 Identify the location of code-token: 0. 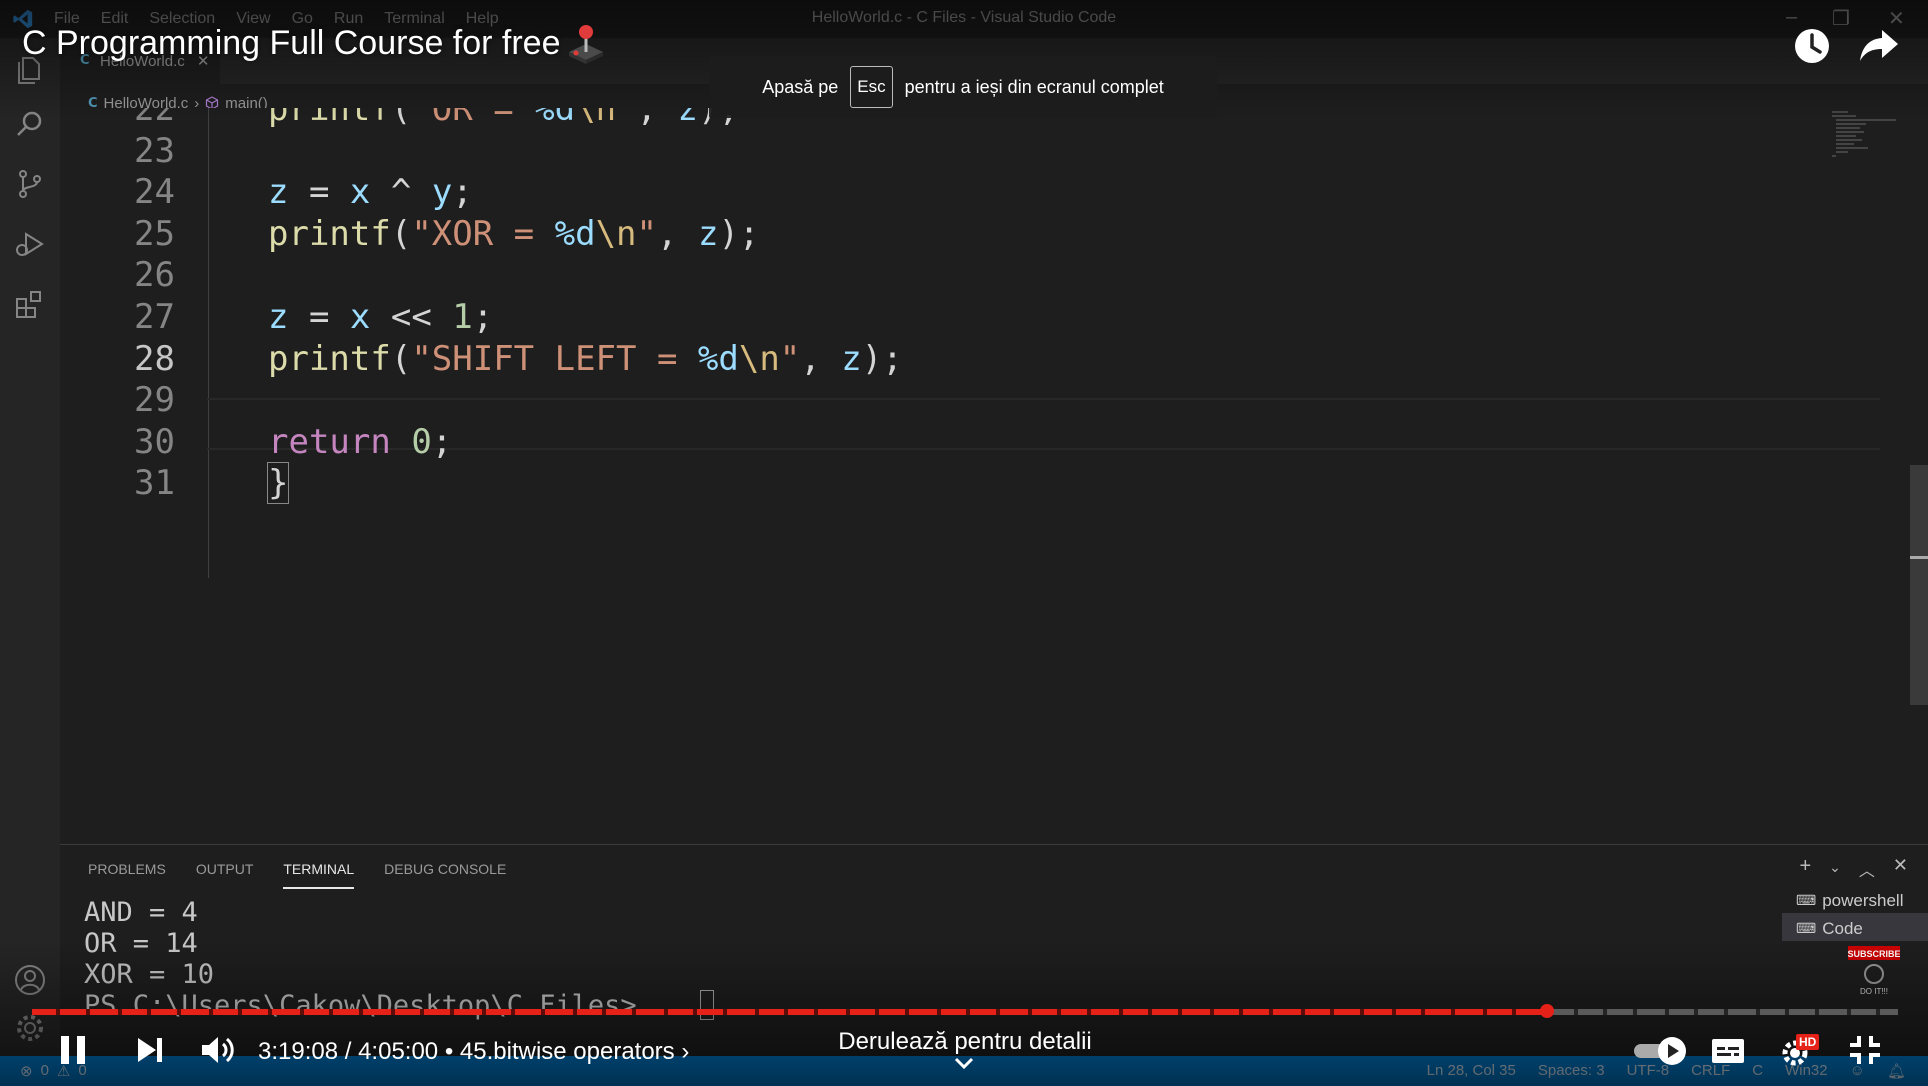
(421, 441).